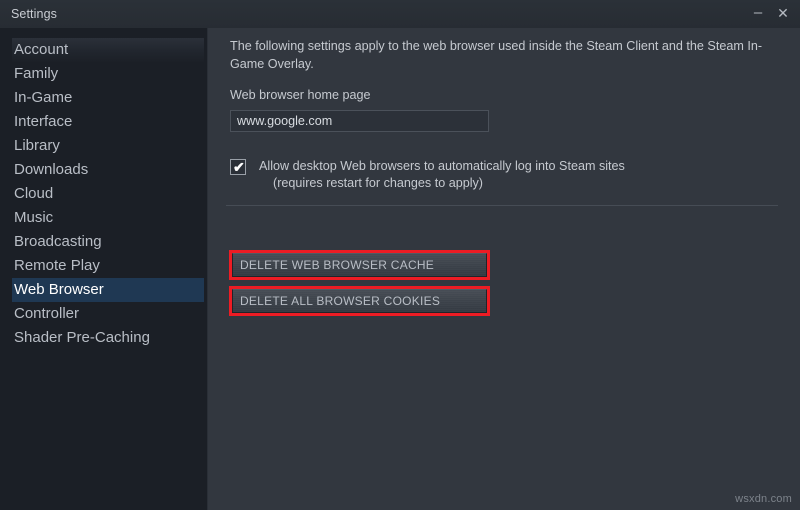  I want to click on minimize-icon: –, so click(758, 13).